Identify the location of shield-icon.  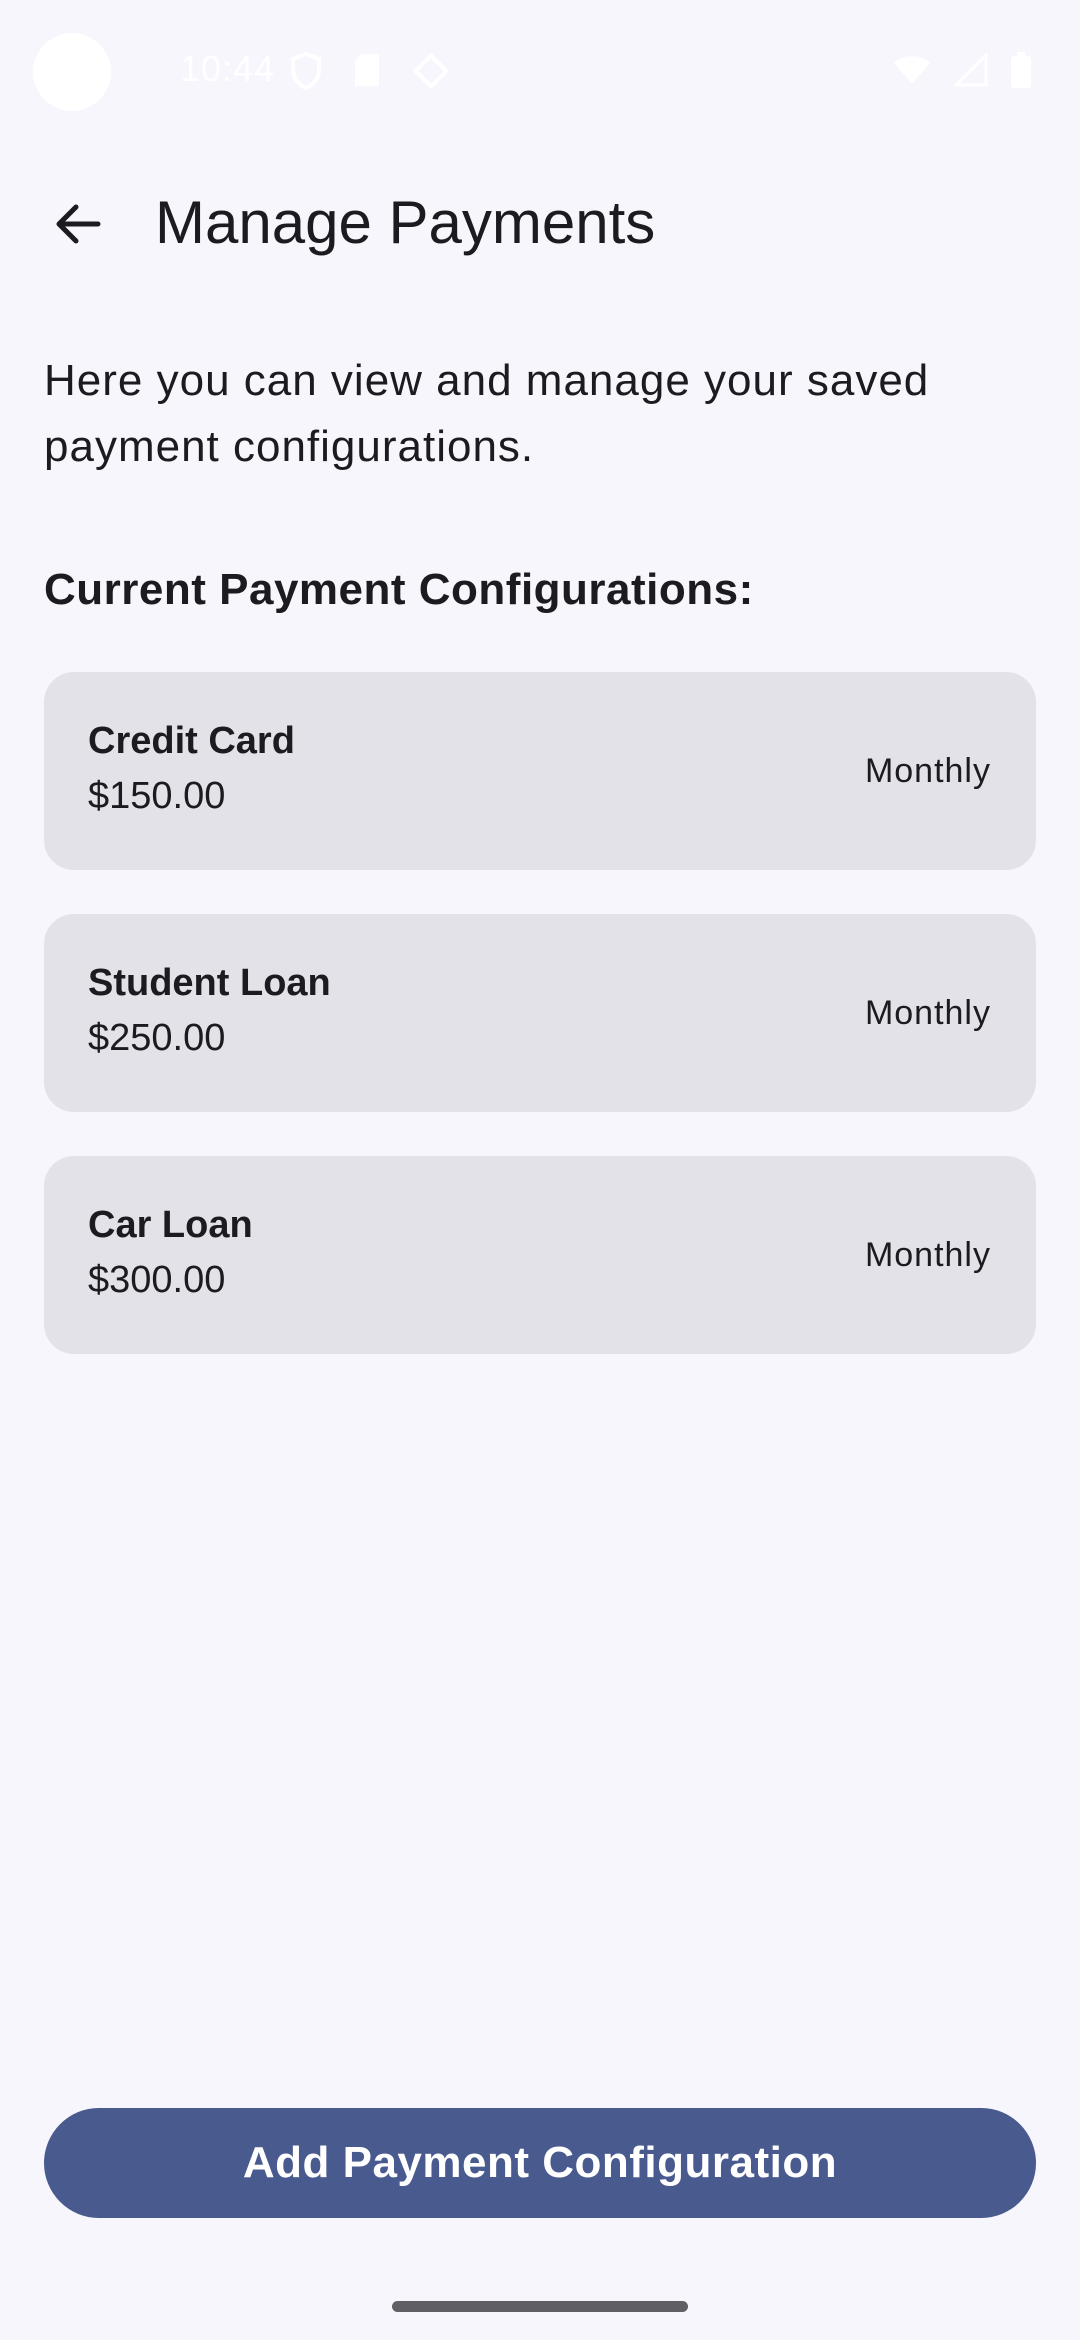
(306, 73).